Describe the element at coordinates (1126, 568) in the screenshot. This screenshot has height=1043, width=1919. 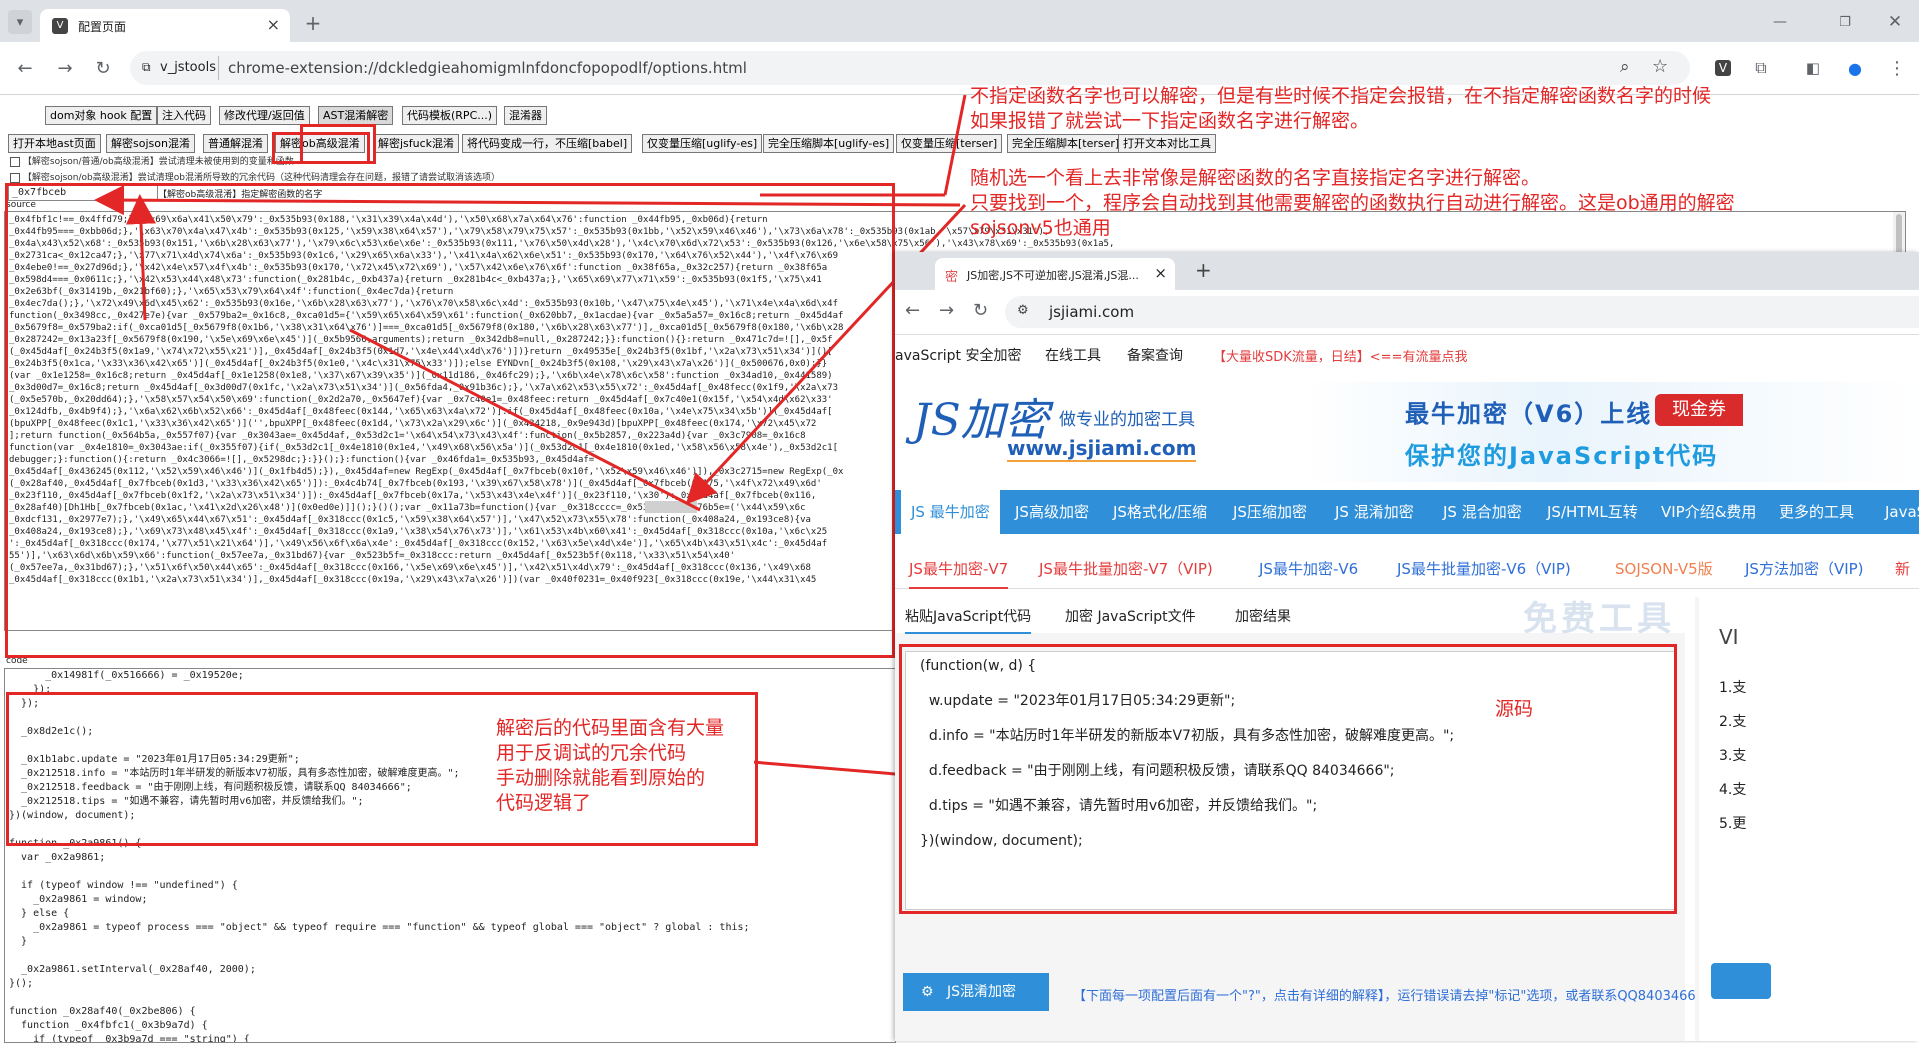
I see `mode-tab: JS最牛批量加密-V7（VIP)` at that location.